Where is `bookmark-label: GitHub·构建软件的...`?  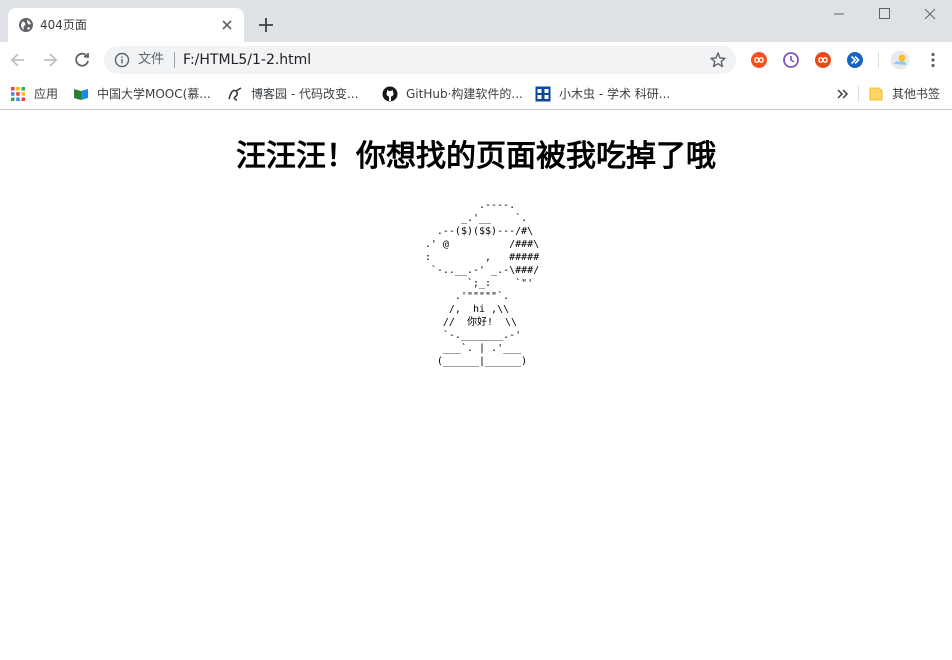 bookmark-label: GitHub·构建软件的... is located at coordinates (464, 94).